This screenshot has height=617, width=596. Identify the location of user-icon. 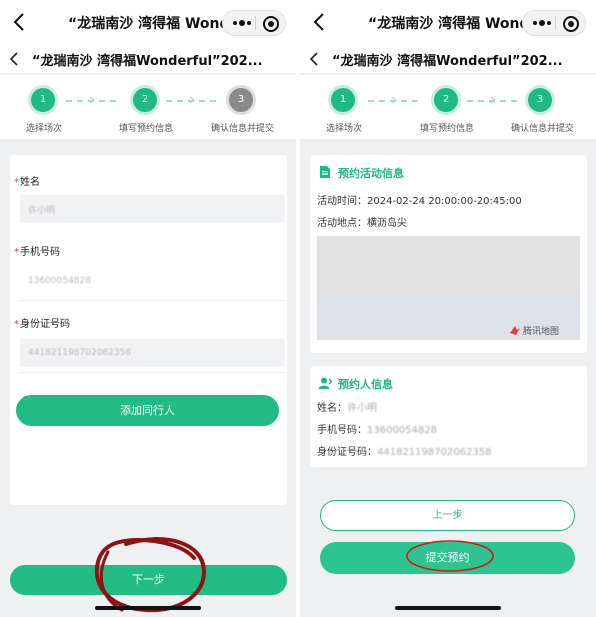
(325, 383).